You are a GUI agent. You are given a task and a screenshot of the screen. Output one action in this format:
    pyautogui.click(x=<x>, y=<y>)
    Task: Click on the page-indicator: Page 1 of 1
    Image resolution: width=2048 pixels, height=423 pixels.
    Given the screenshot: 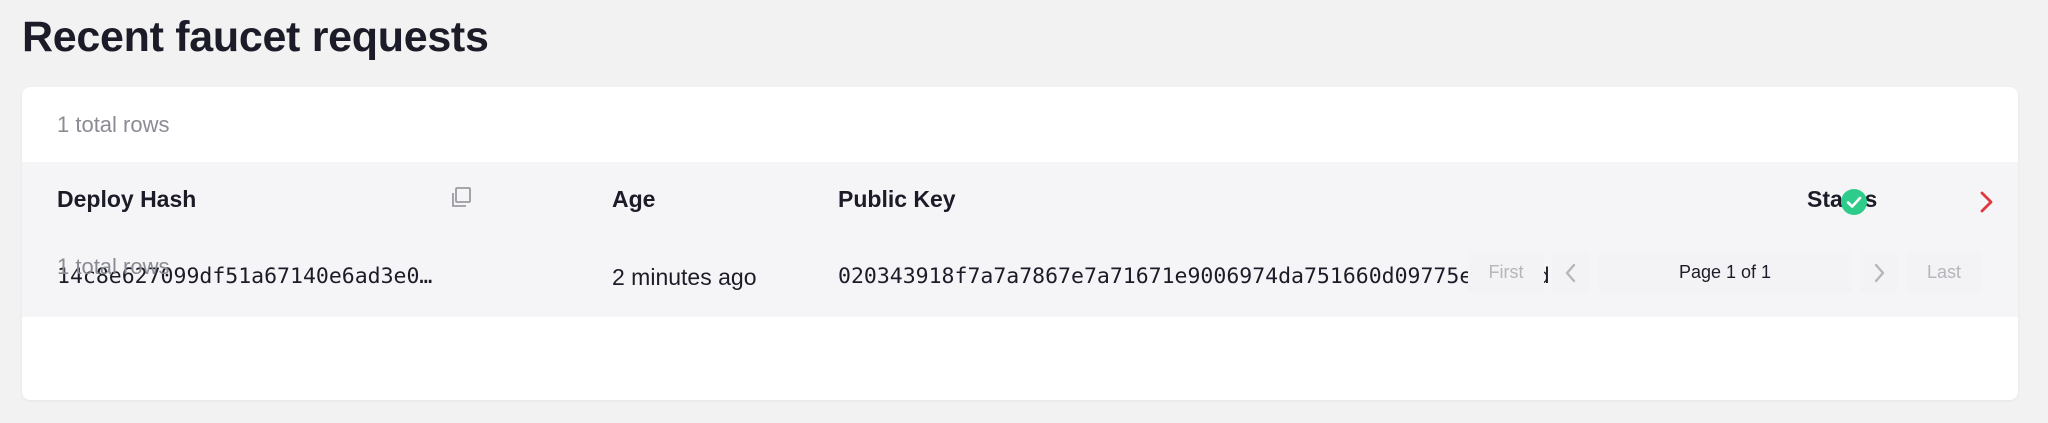 What is the action you would take?
    pyautogui.click(x=1725, y=272)
    